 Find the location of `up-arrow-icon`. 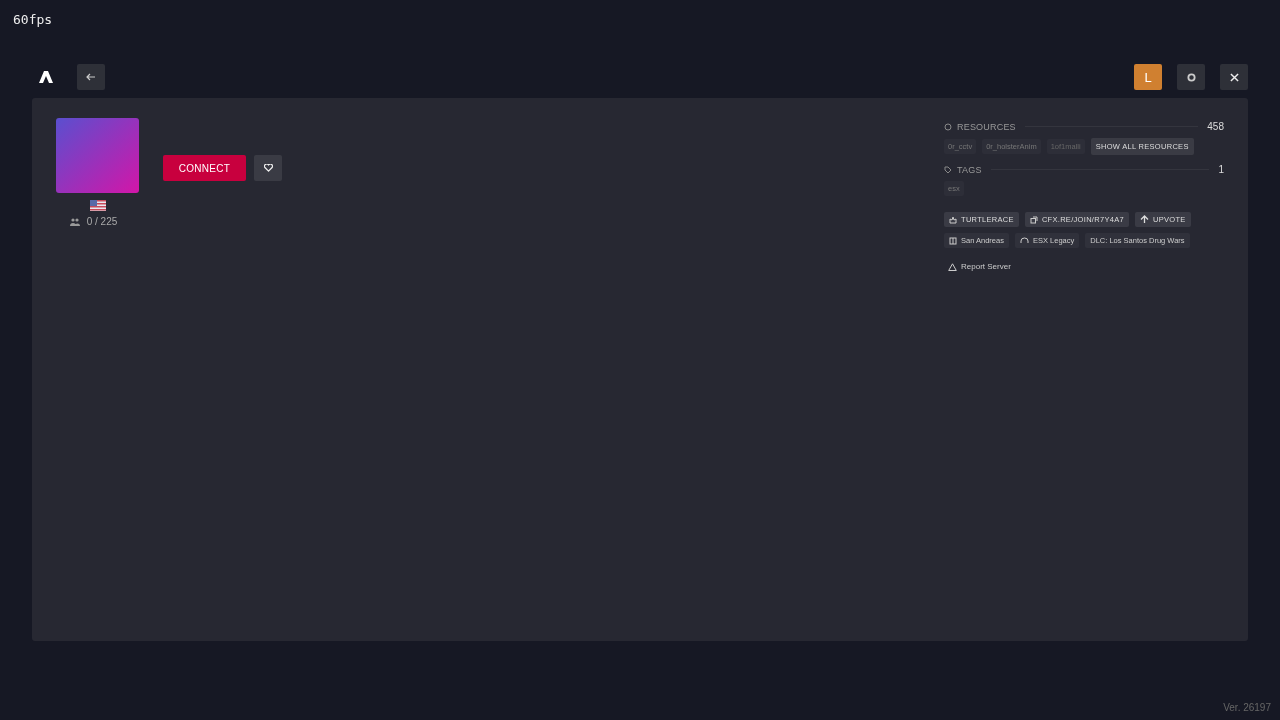

up-arrow-icon is located at coordinates (1144, 219).